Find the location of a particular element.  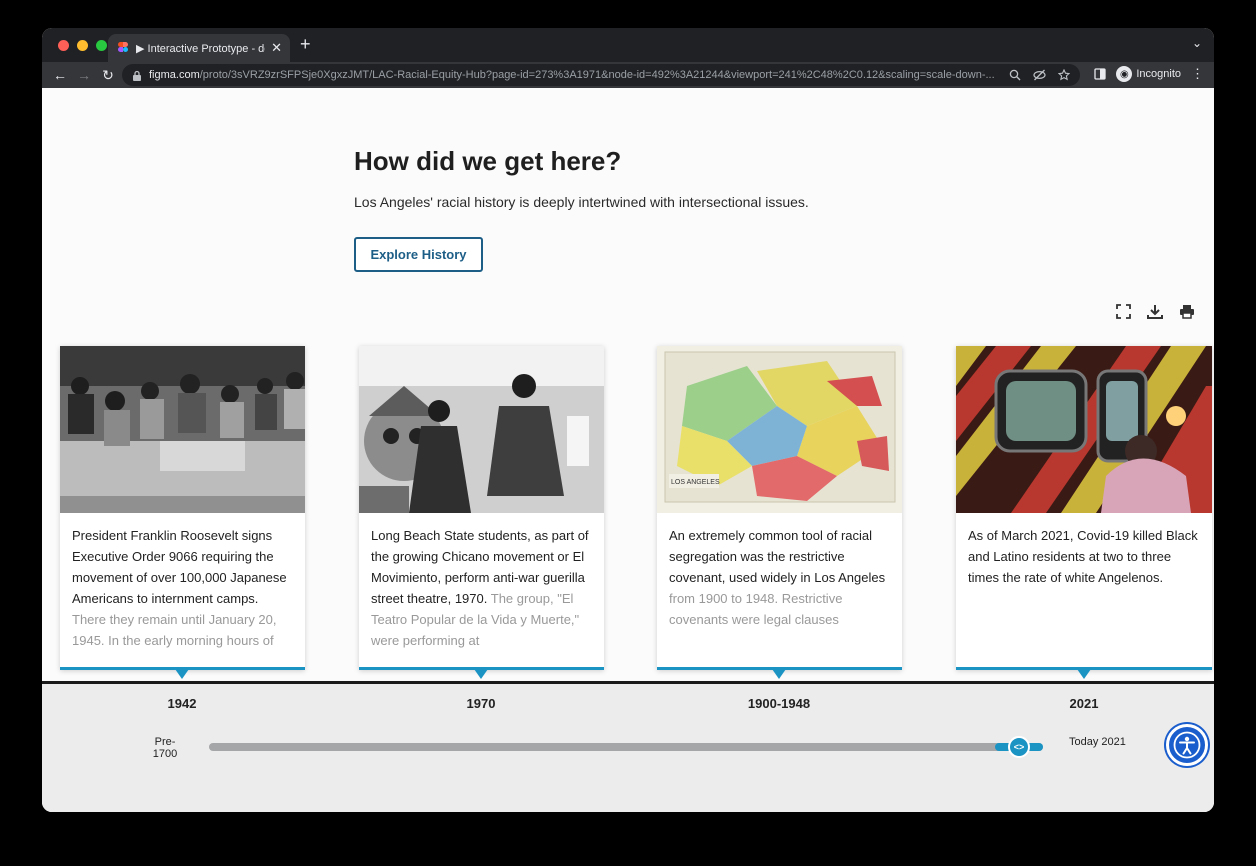

download-icon is located at coordinates (1155, 311).